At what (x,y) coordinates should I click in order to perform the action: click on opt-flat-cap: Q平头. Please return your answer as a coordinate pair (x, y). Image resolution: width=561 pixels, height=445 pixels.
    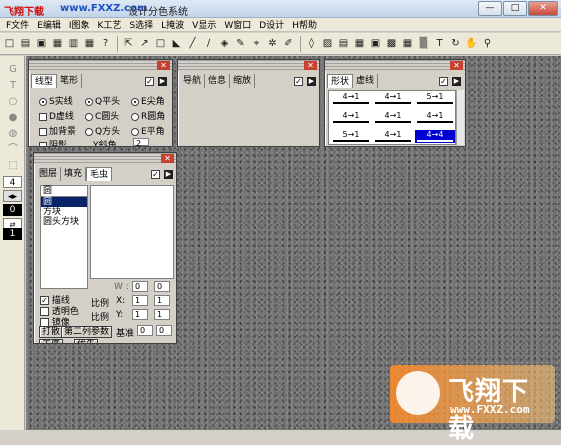
    Looking at the image, I should click on (102, 100).